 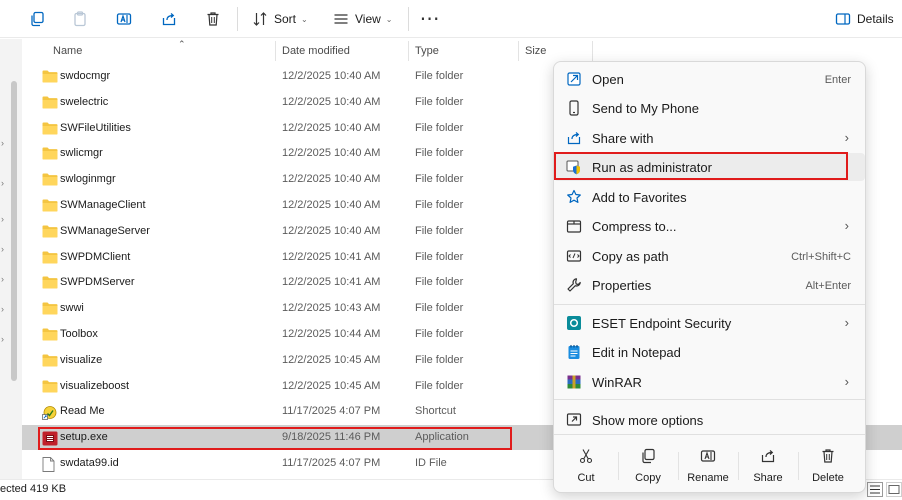 What do you see at coordinates (648, 466) in the screenshot?
I see `copy-button: Copy` at bounding box center [648, 466].